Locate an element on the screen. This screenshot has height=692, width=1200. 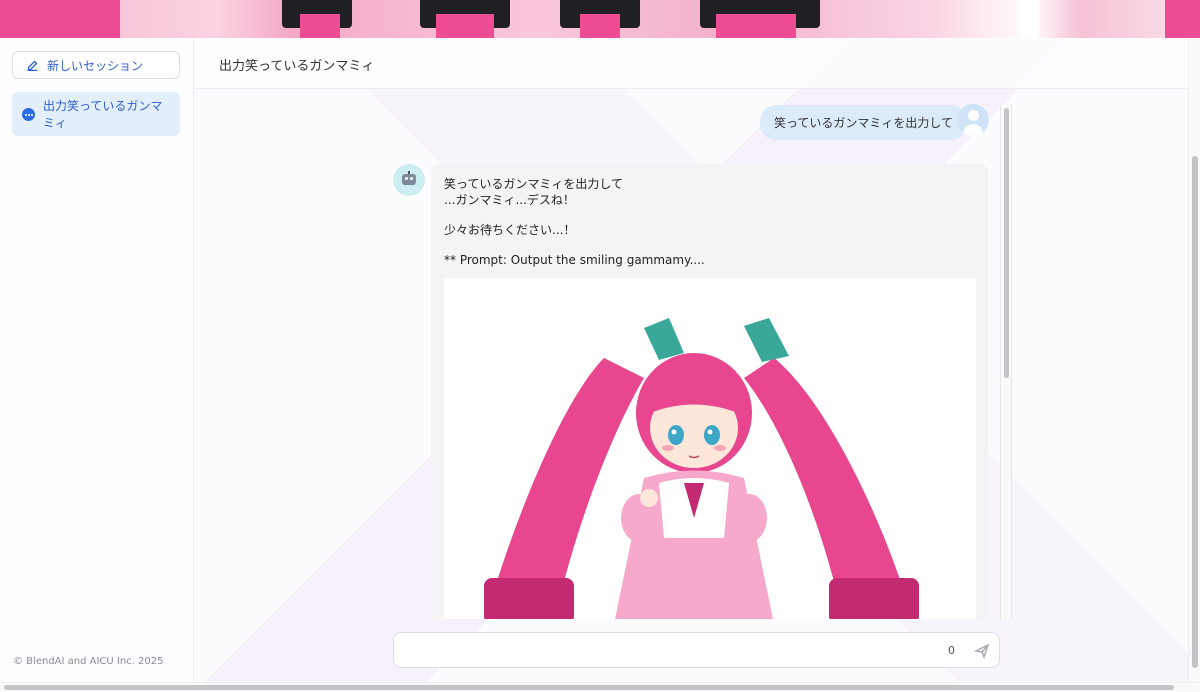
assistant-text-line: 笑っているガンマミィを出力して is located at coordinates (534, 184).